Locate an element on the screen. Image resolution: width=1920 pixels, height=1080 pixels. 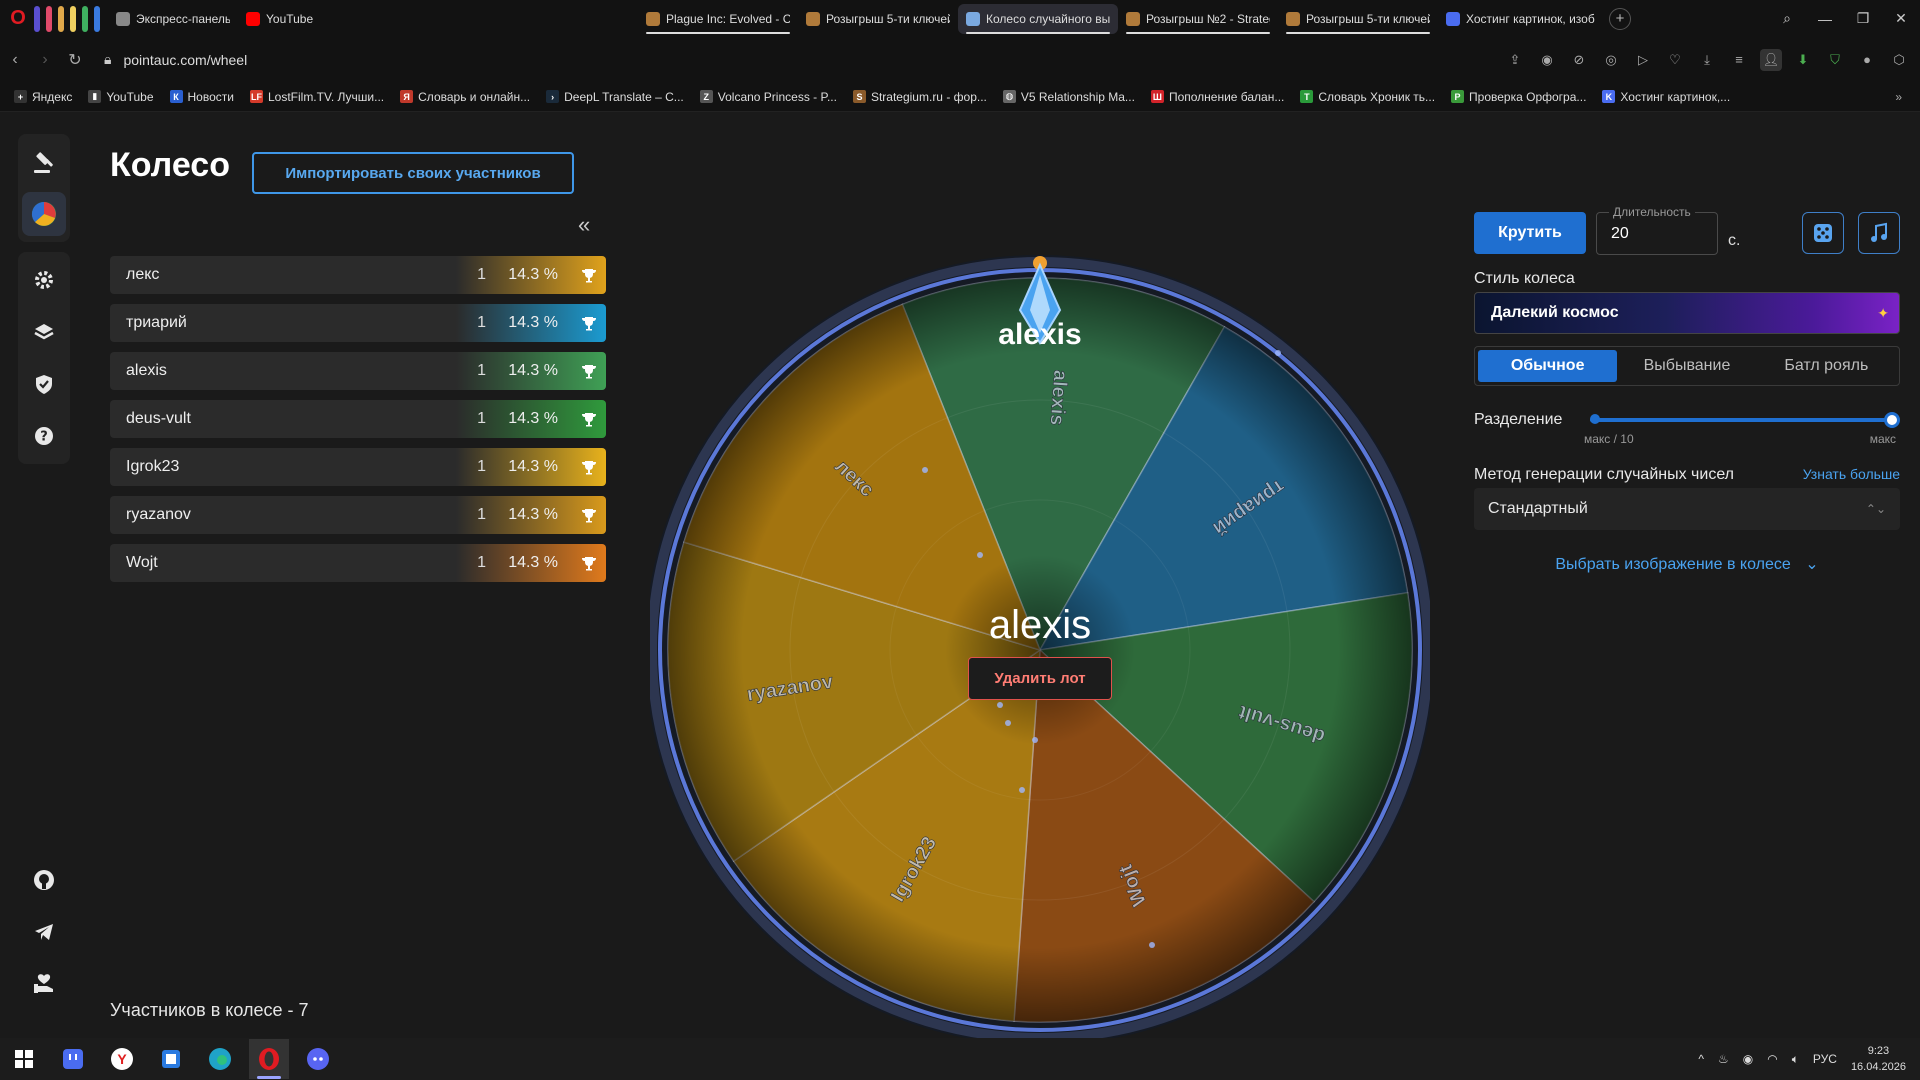
mode-tab: Обычное is located at coordinates (1548, 366).